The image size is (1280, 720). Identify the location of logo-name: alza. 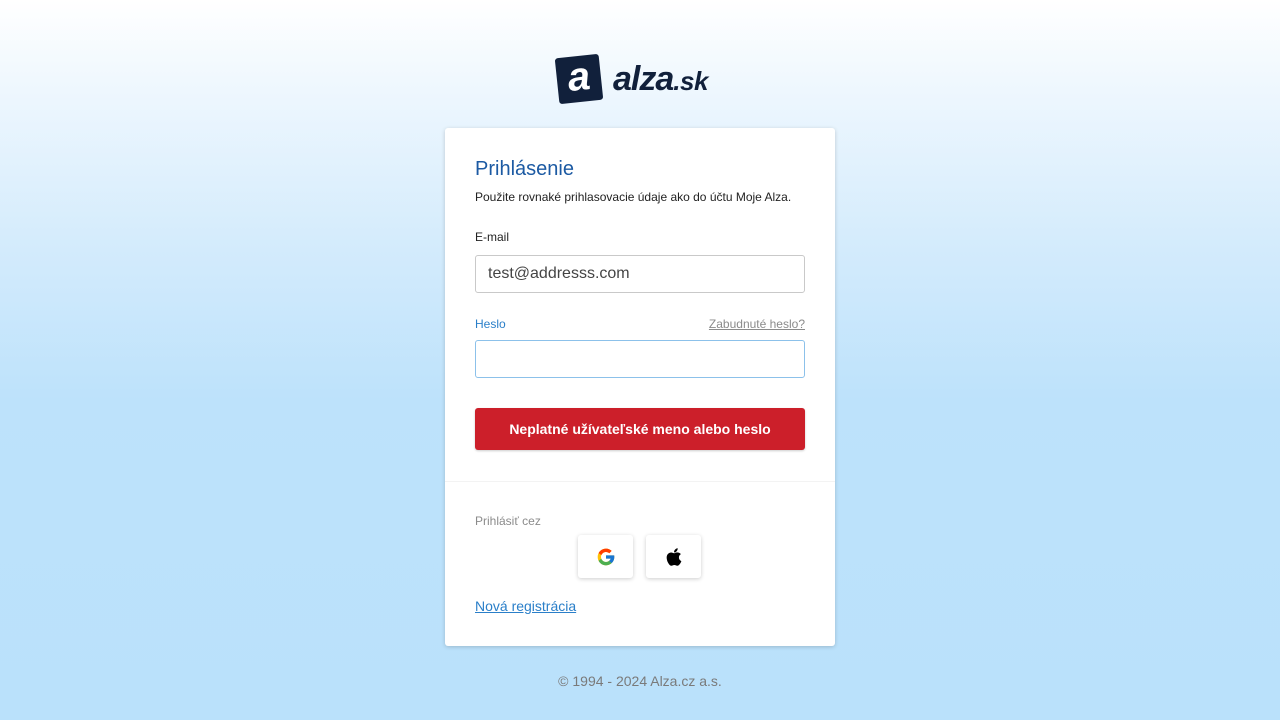
(643, 78).